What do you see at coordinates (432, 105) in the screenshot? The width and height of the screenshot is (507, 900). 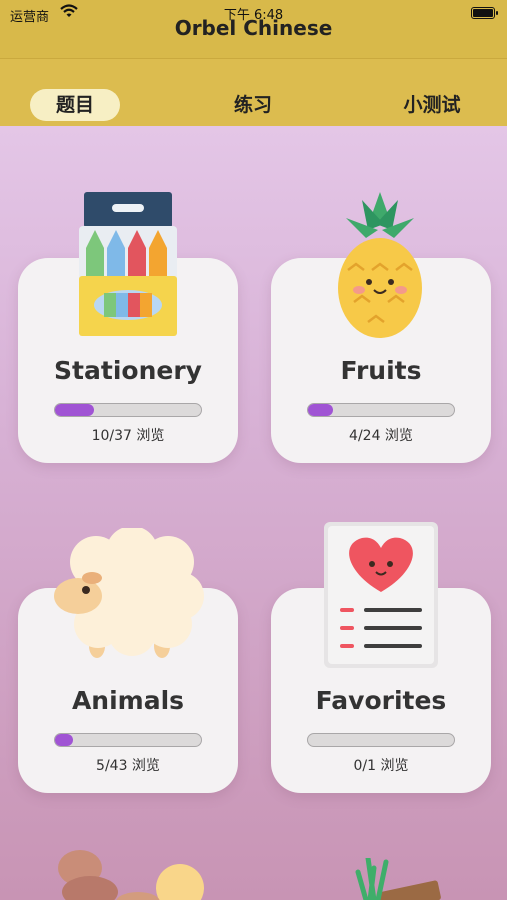 I see `tab-quiz: 小测试` at bounding box center [432, 105].